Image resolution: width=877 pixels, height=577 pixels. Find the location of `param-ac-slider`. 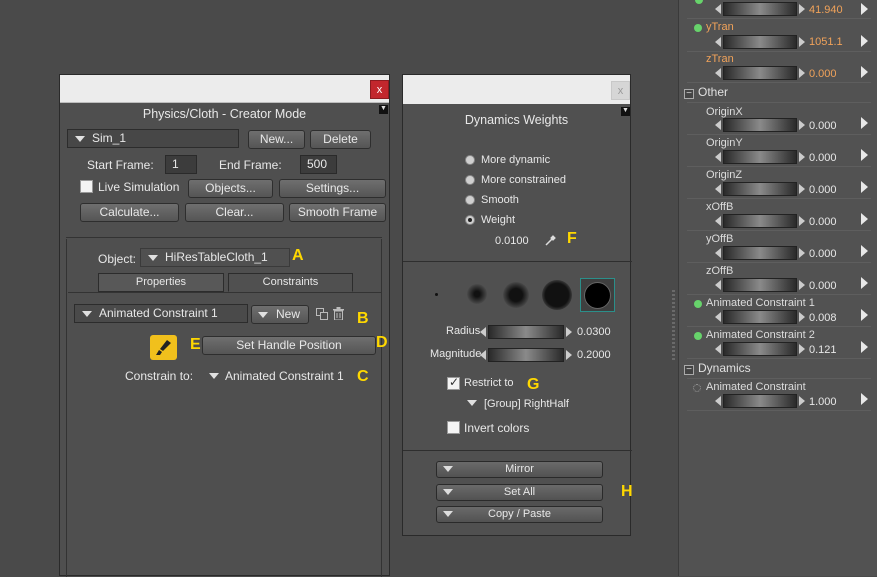

param-ac-slider is located at coordinates (760, 401).